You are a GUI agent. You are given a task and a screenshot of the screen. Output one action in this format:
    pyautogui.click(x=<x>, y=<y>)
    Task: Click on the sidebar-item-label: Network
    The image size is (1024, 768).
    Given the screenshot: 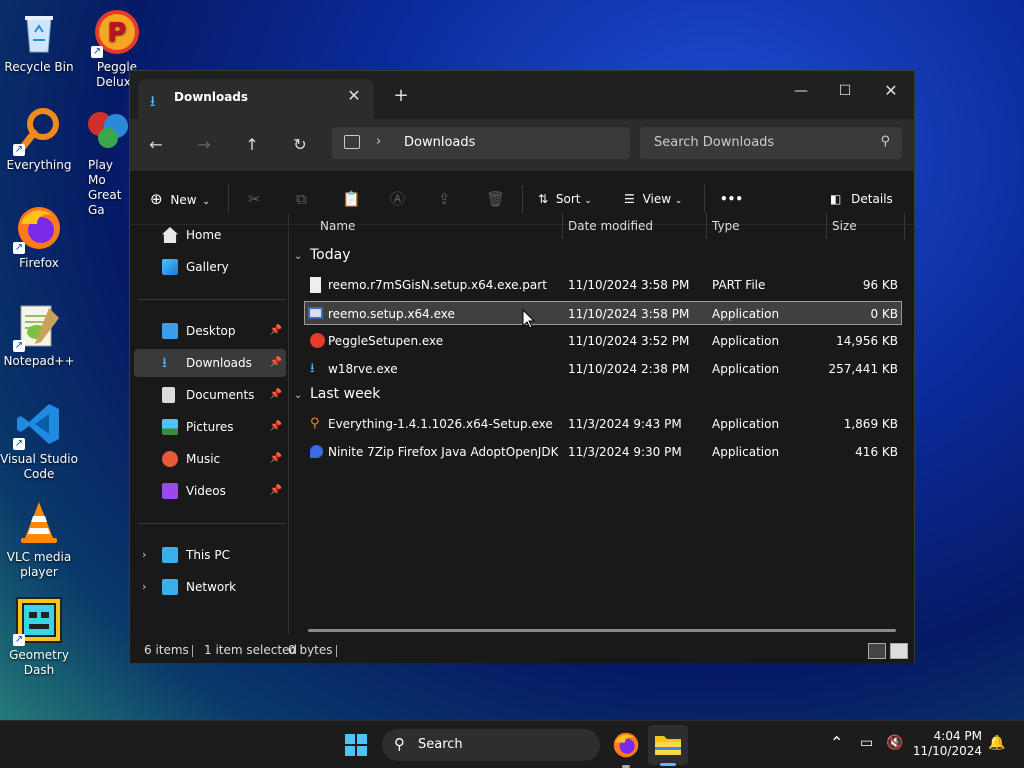 What is the action you would take?
    pyautogui.click(x=211, y=587)
    